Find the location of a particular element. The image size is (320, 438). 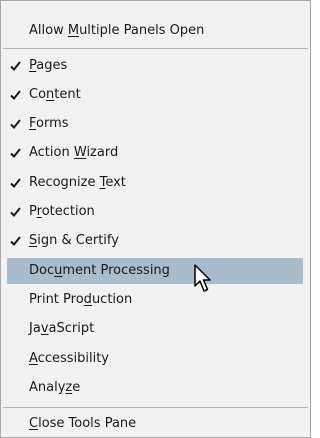

menu-item-accessibility: Accessibility is located at coordinates (155, 359).